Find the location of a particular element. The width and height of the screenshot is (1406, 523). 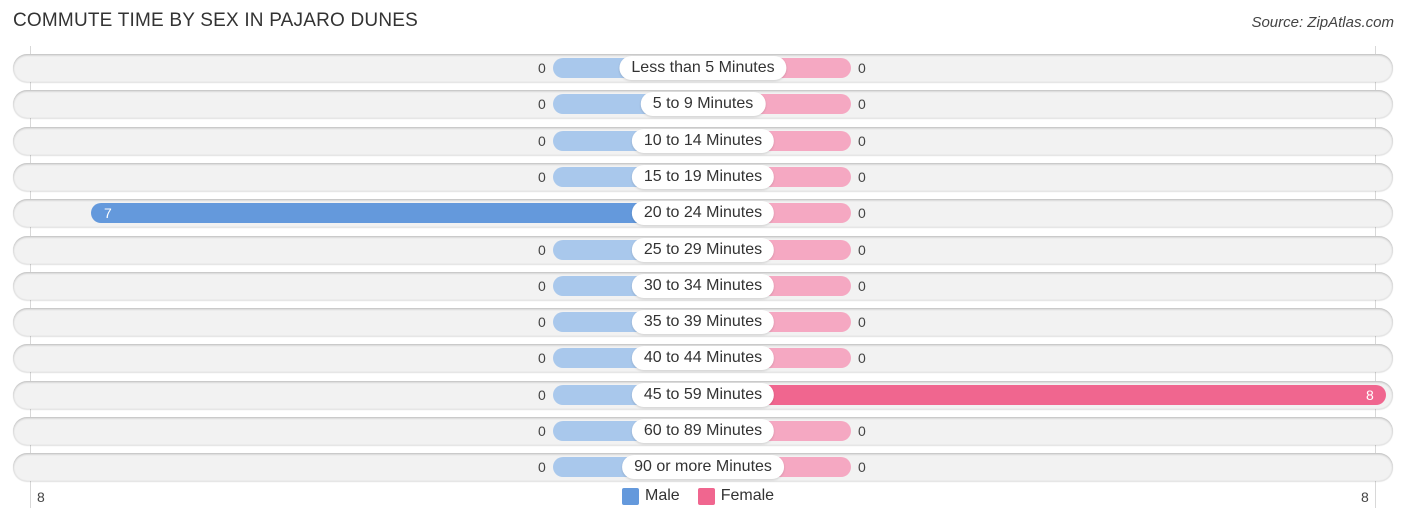

category-label: 90 or more Minutes is located at coordinates (703, 467).